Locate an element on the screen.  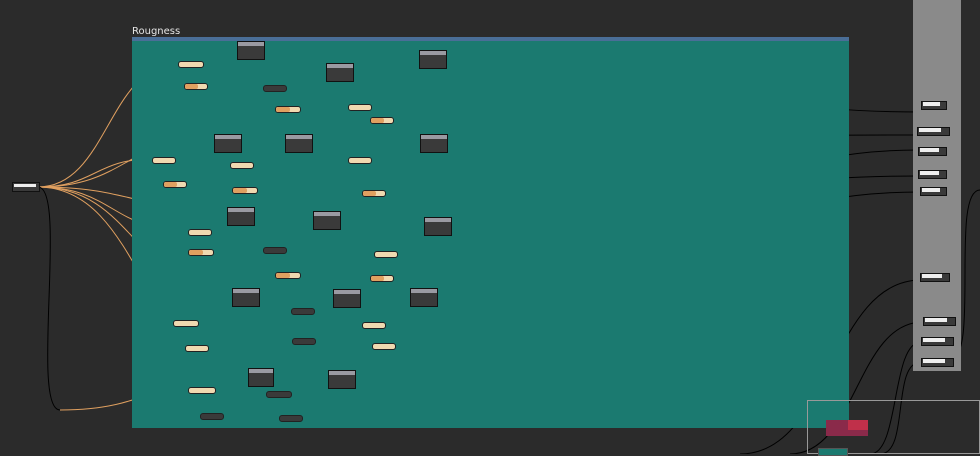
minimap-frame is located at coordinates (833, 452).